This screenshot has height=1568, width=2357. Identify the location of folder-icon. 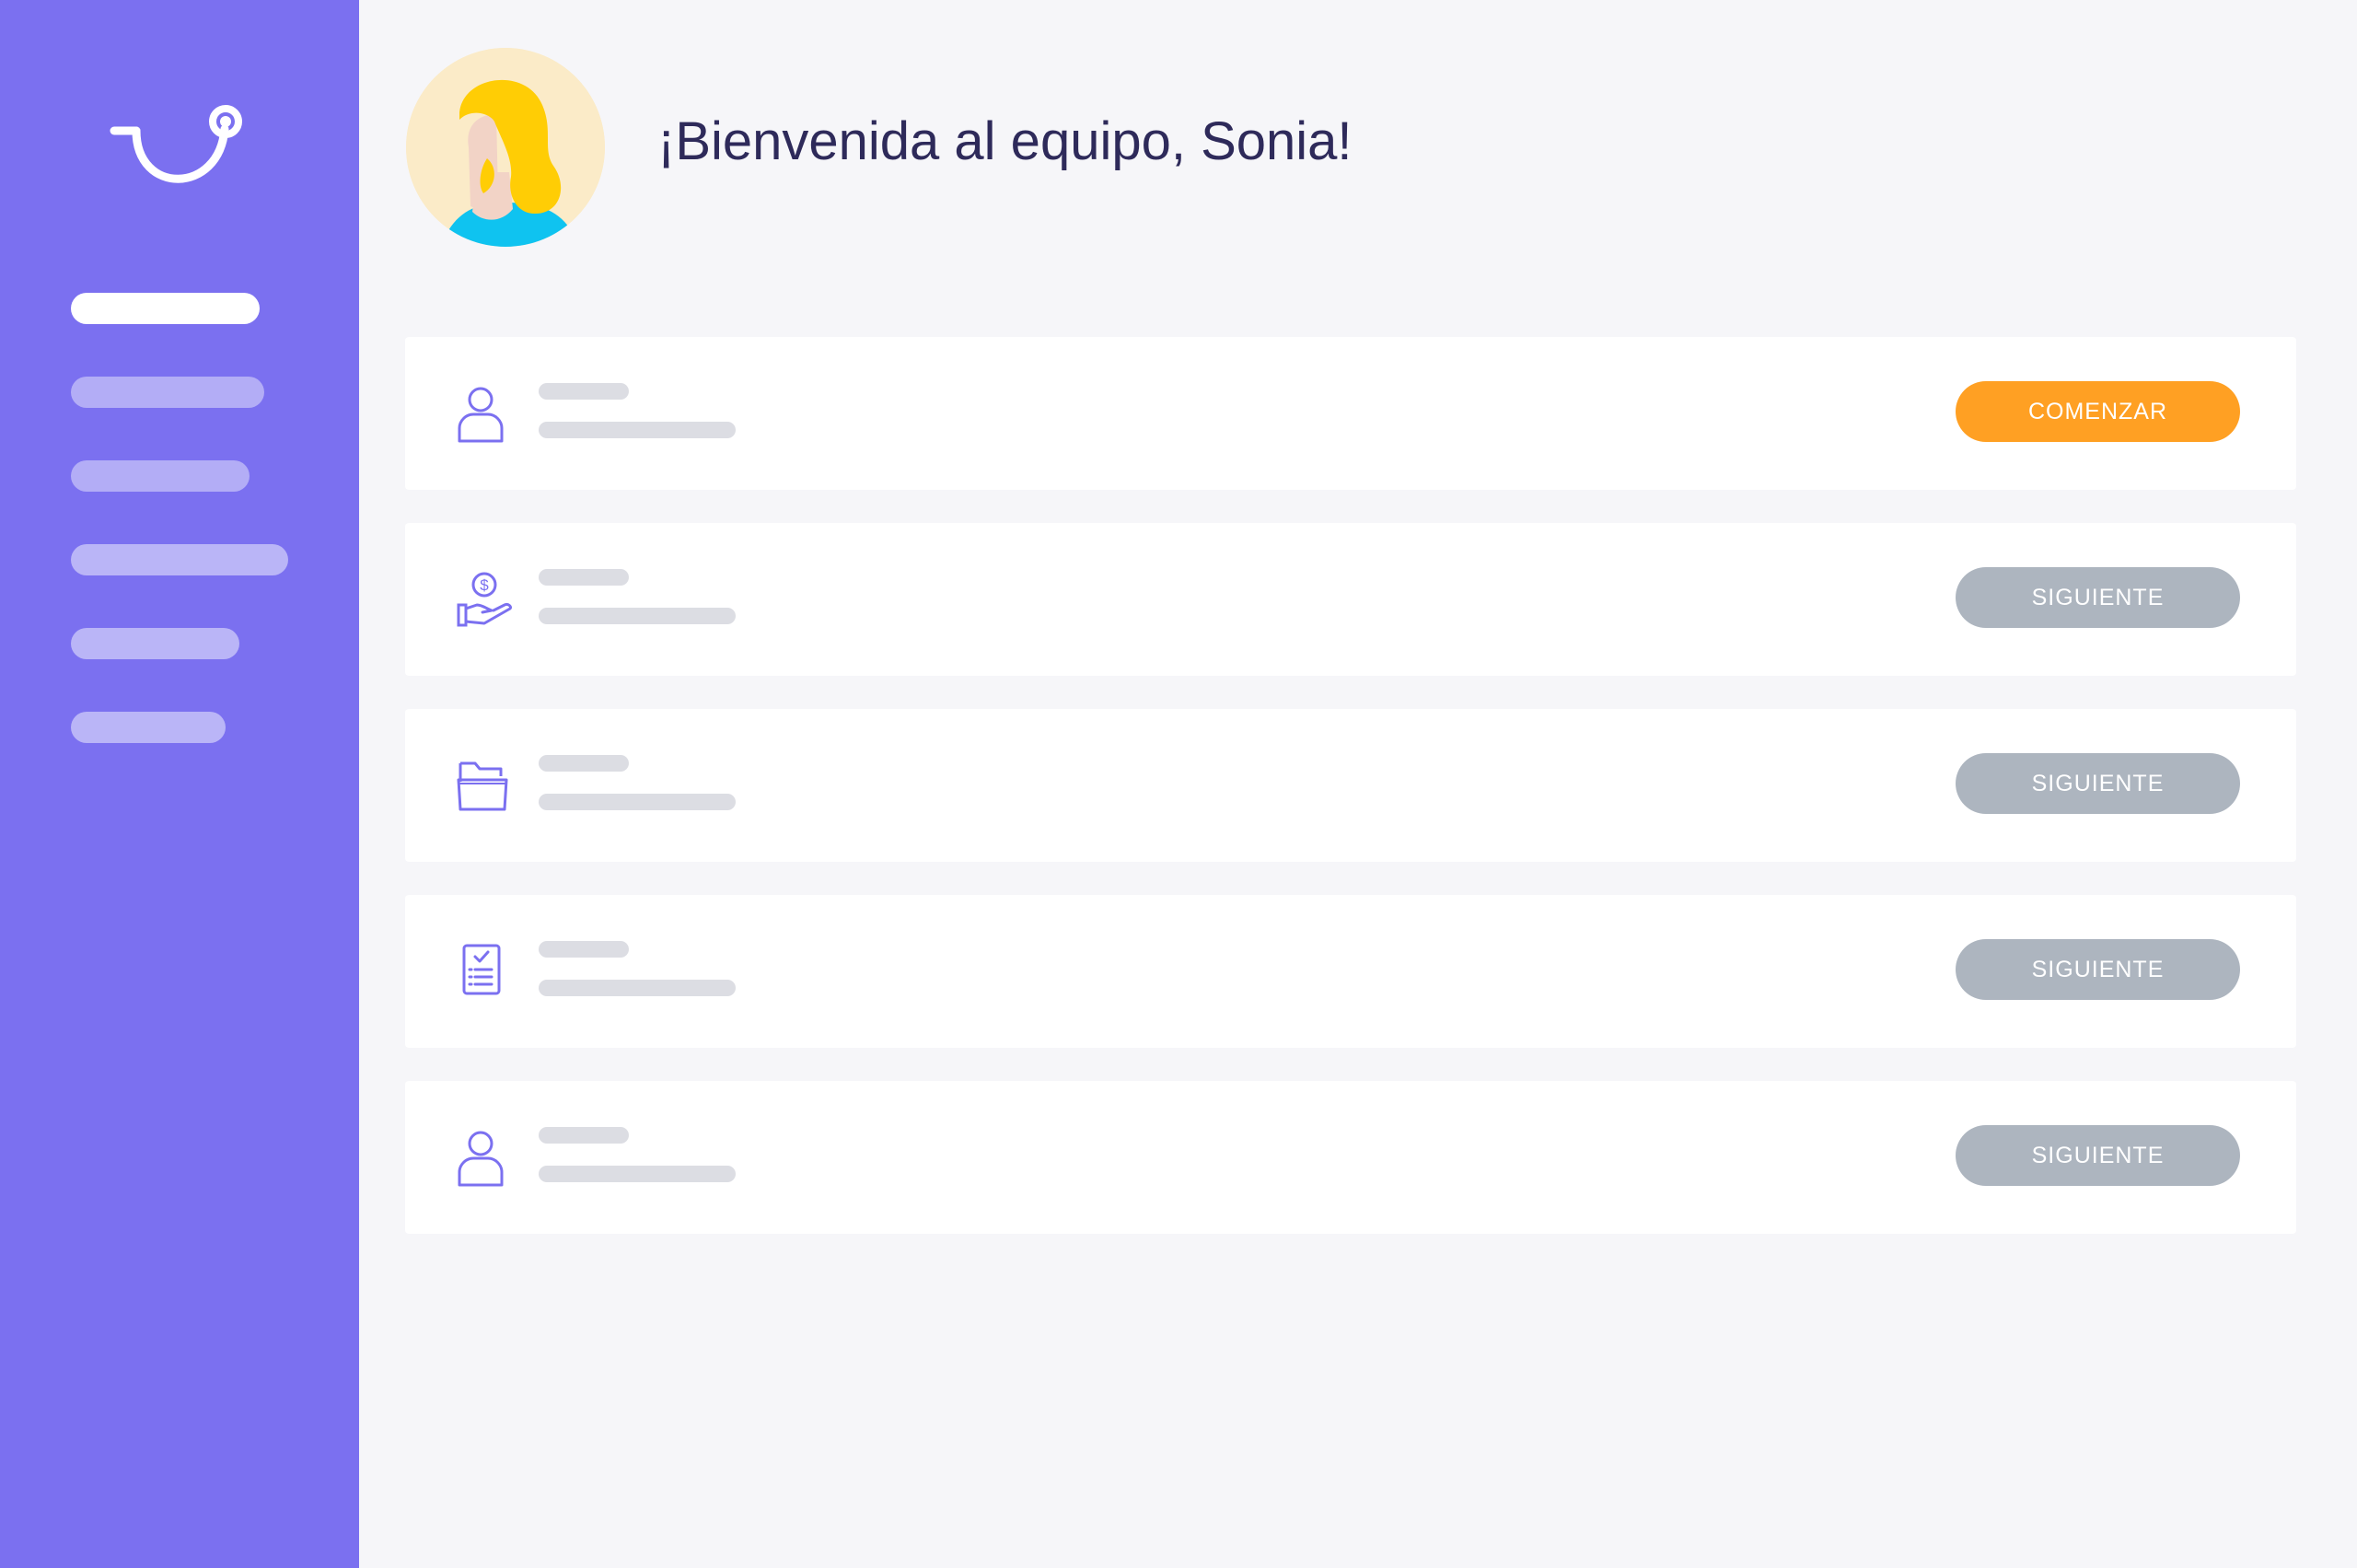
(482, 786).